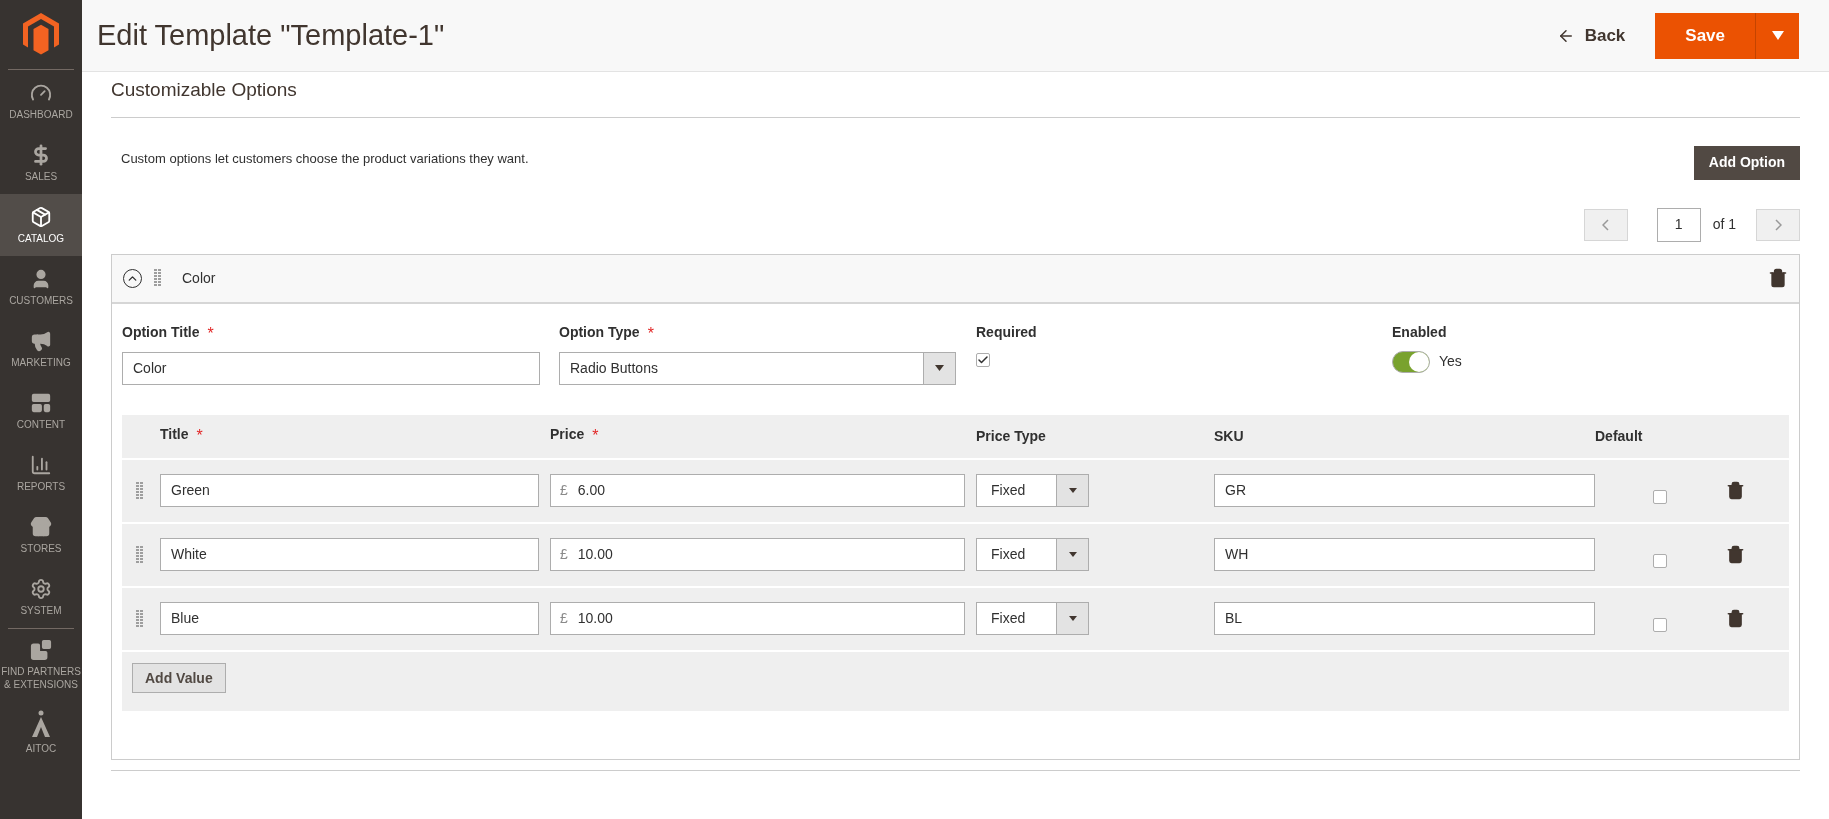 The image size is (1829, 819). What do you see at coordinates (41, 411) in the screenshot?
I see `sidebar-item: CONTENT` at bounding box center [41, 411].